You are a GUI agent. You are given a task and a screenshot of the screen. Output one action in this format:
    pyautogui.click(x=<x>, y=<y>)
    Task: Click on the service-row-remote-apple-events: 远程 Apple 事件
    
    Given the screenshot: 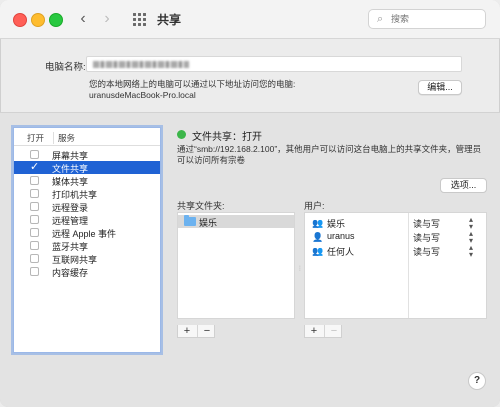 What is the action you would take?
    pyautogui.click(x=87, y=232)
    